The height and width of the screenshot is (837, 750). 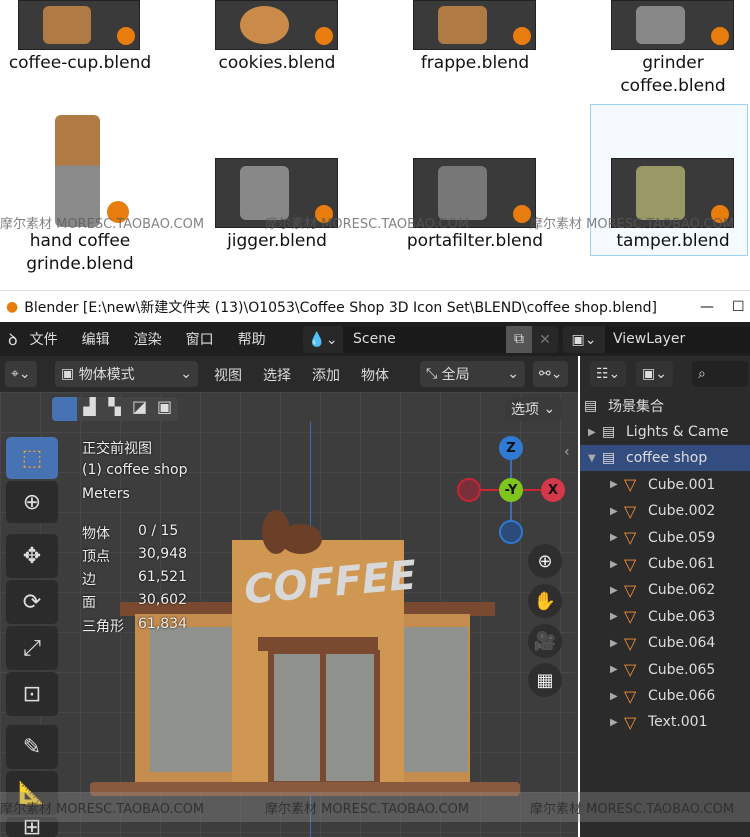 I want to click on zoom-icon: ⊕, so click(x=545, y=561).